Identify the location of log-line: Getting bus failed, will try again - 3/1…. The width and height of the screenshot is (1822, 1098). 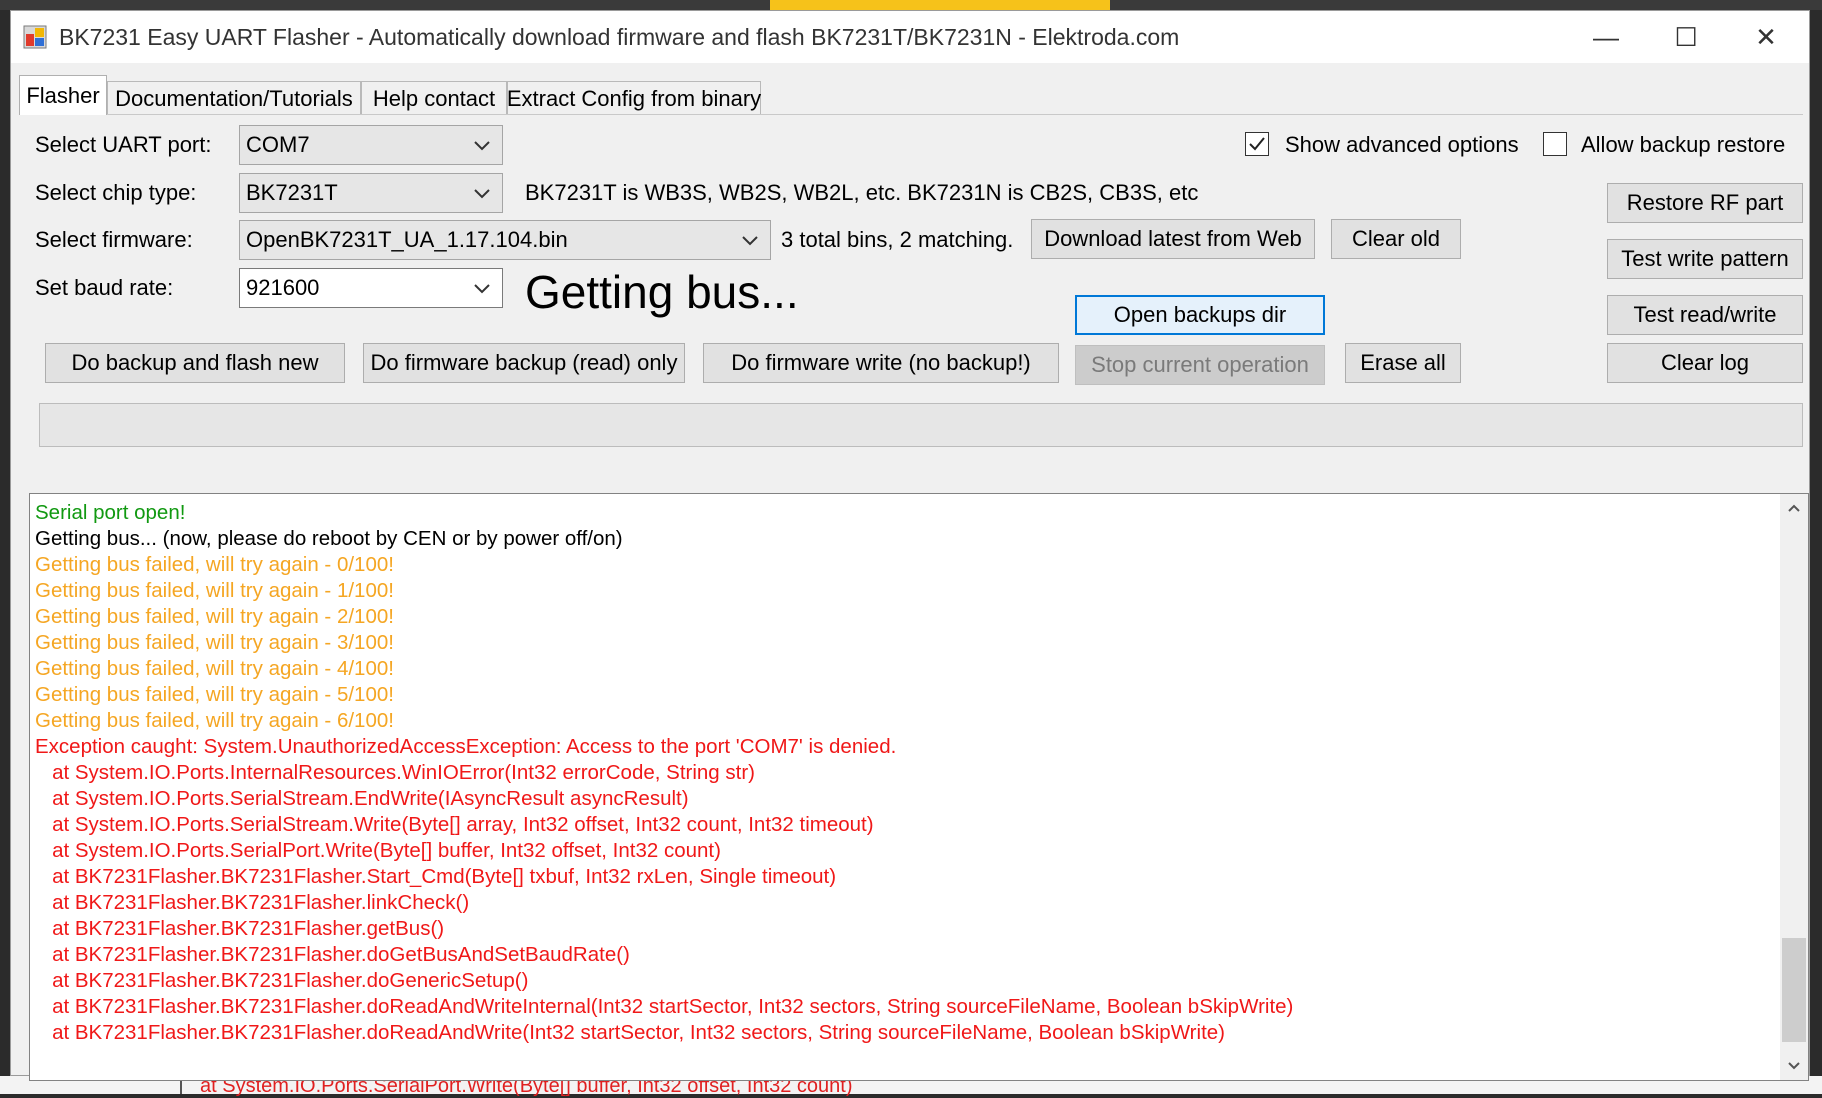
(214, 642).